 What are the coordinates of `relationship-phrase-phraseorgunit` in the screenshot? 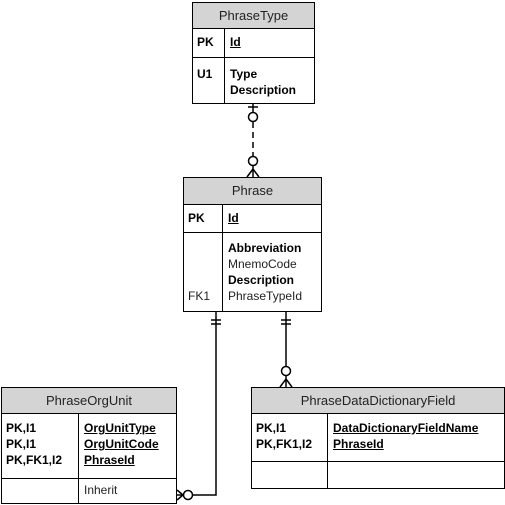 It's located at (198, 406).